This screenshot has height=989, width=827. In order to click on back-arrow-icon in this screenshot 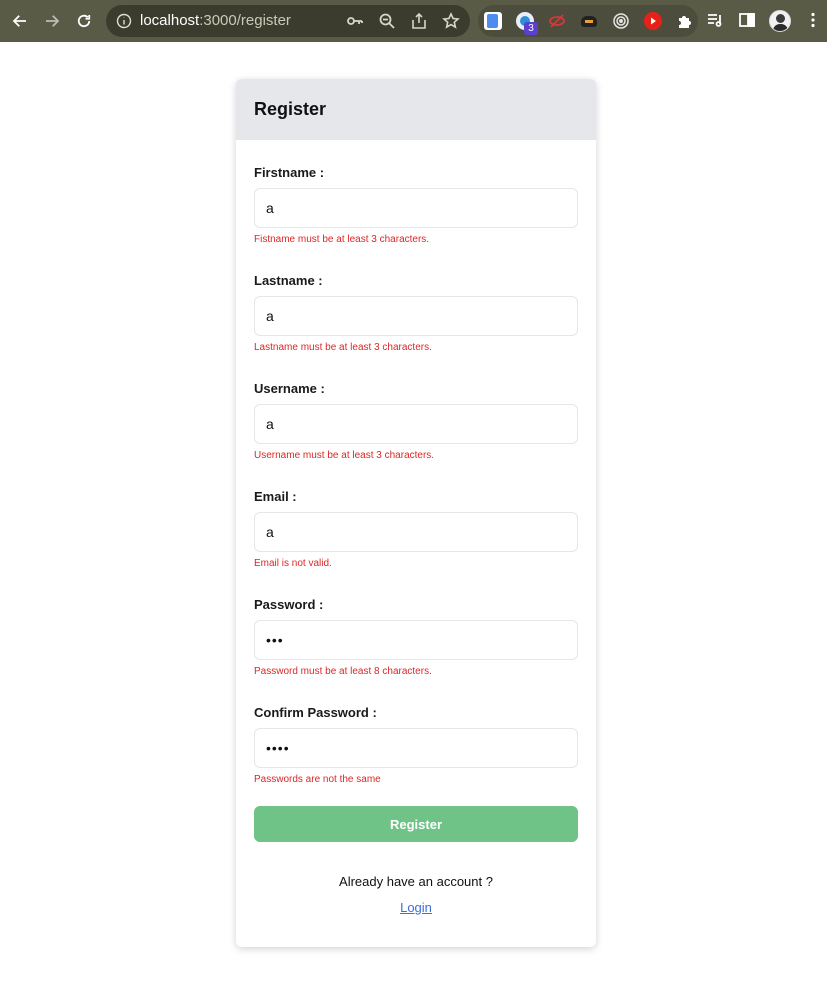, I will do `click(20, 21)`.